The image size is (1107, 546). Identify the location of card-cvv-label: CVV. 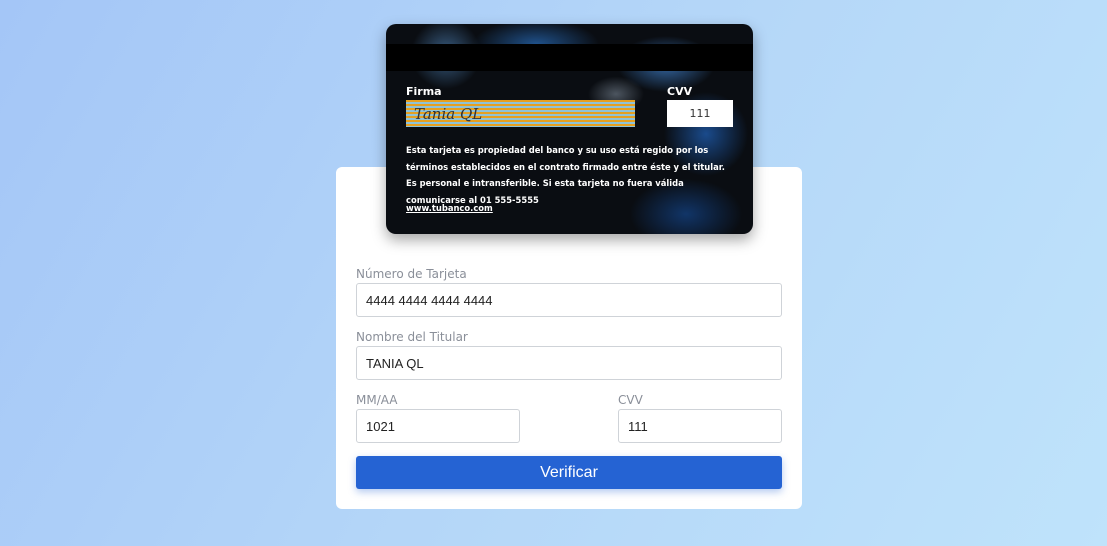
(680, 91).